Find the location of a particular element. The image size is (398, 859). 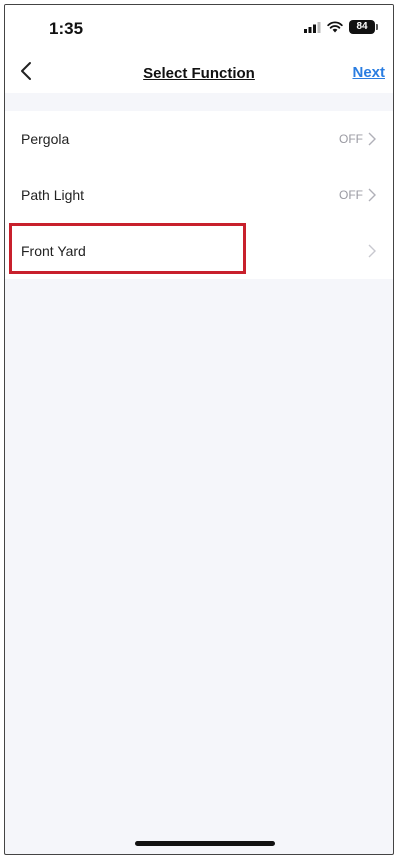

function-label: Front Yard is located at coordinates (53, 251).